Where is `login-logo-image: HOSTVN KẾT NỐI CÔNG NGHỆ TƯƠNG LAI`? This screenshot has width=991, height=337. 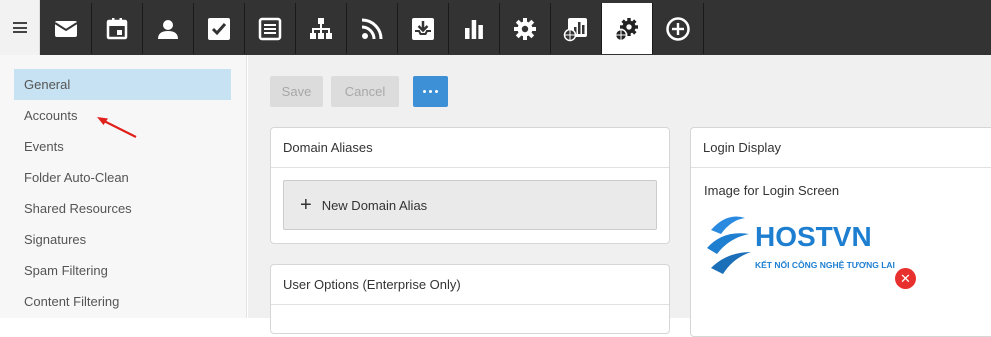 login-logo-image: HOSTVN KẾT NỐI CÔNG NGHỆ TƯƠNG LAI is located at coordinates (805, 248).